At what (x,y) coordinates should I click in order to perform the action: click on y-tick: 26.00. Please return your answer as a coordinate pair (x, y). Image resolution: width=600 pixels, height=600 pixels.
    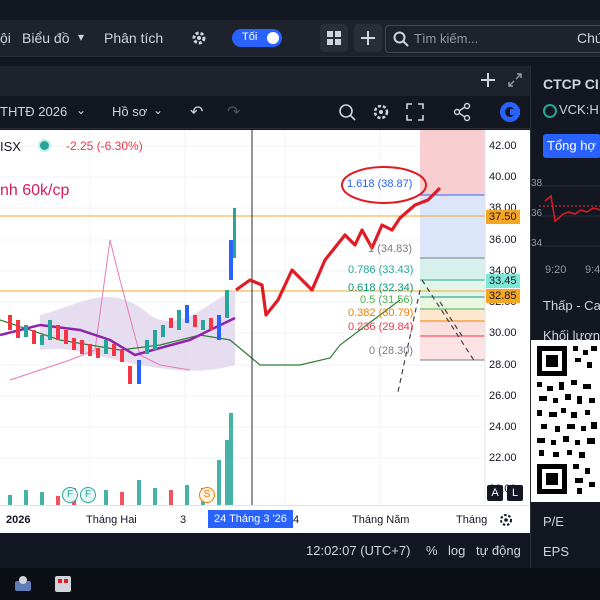
    Looking at the image, I should click on (503, 396).